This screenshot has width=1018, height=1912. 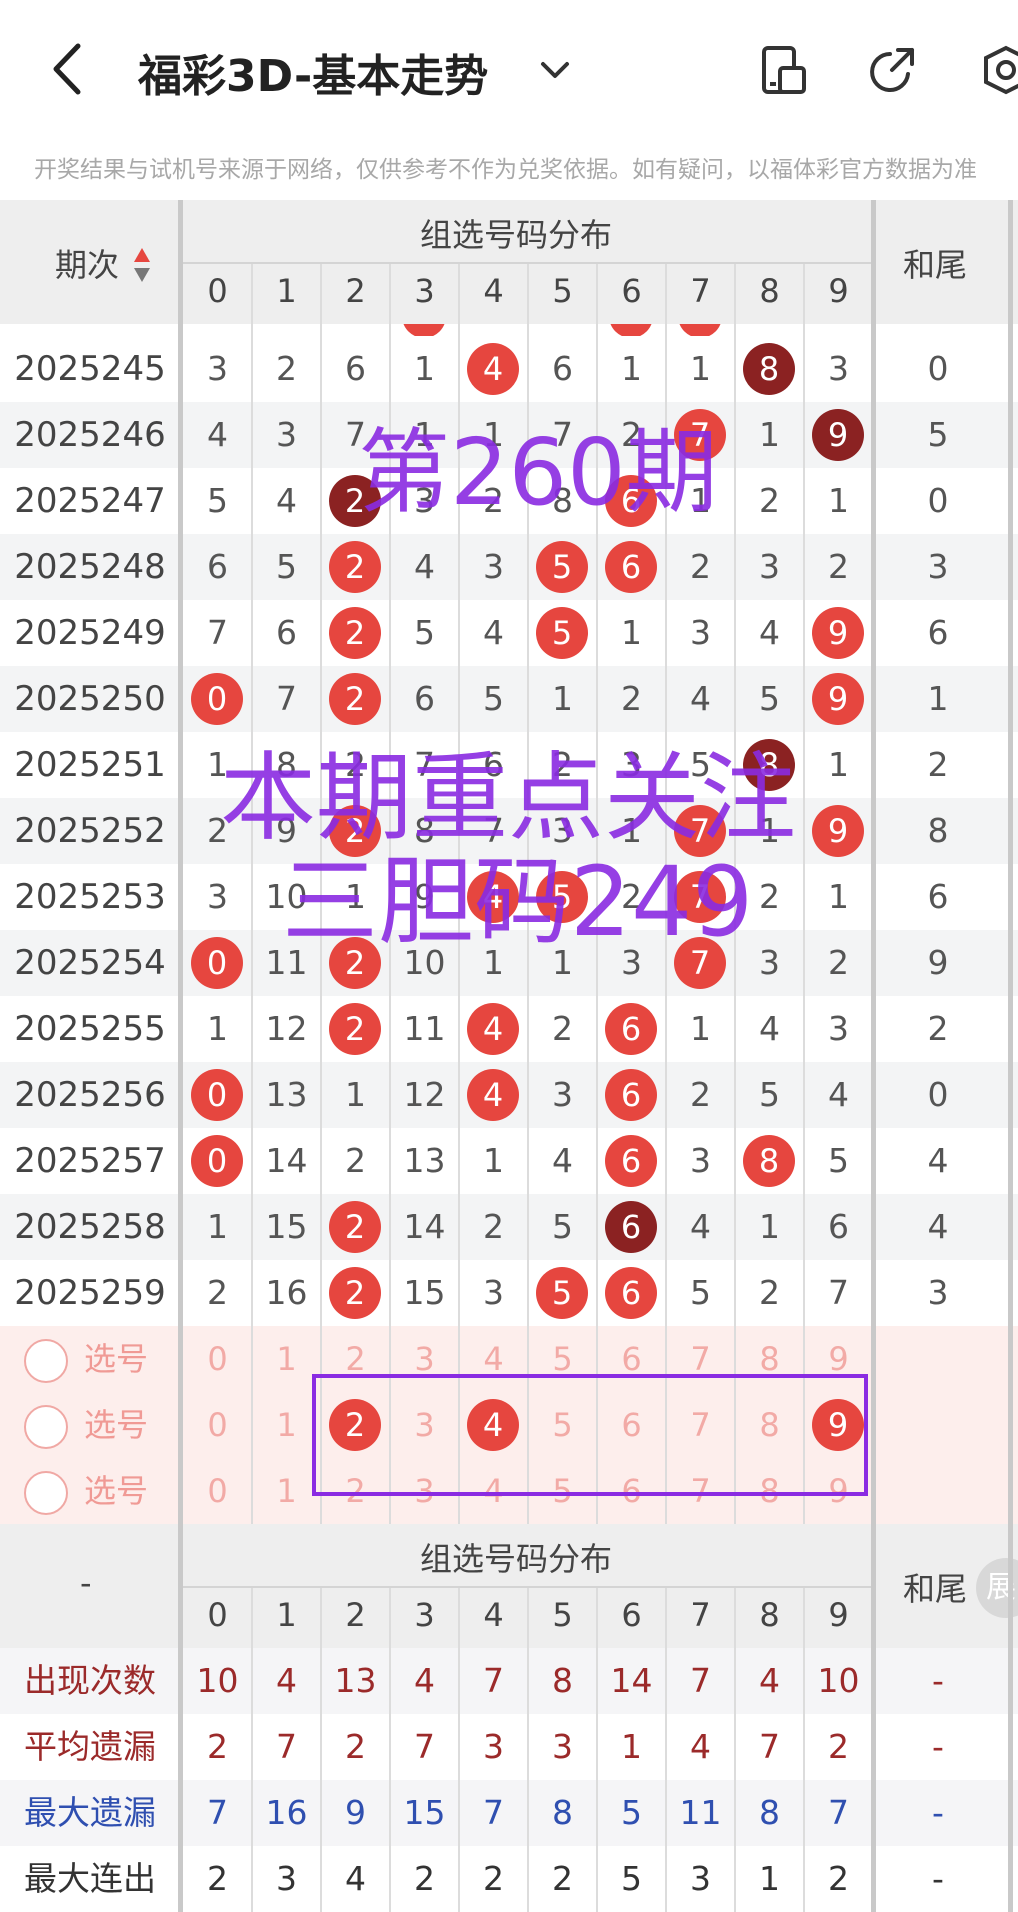 I want to click on gear-icon, so click(x=999, y=70).